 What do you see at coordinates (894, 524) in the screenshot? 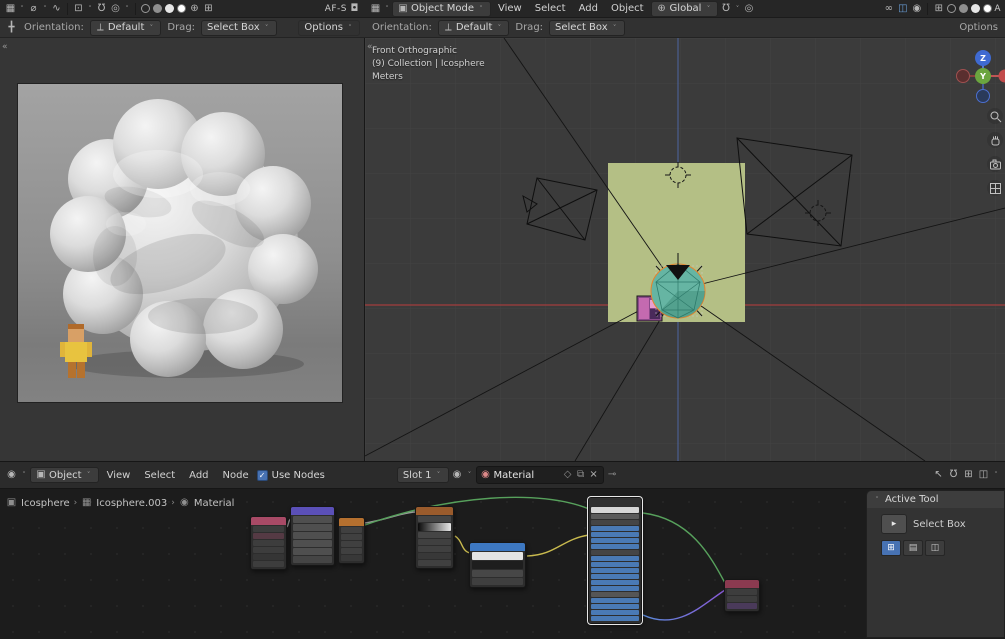
I see `select-box-tool-icon: ▸` at bounding box center [894, 524].